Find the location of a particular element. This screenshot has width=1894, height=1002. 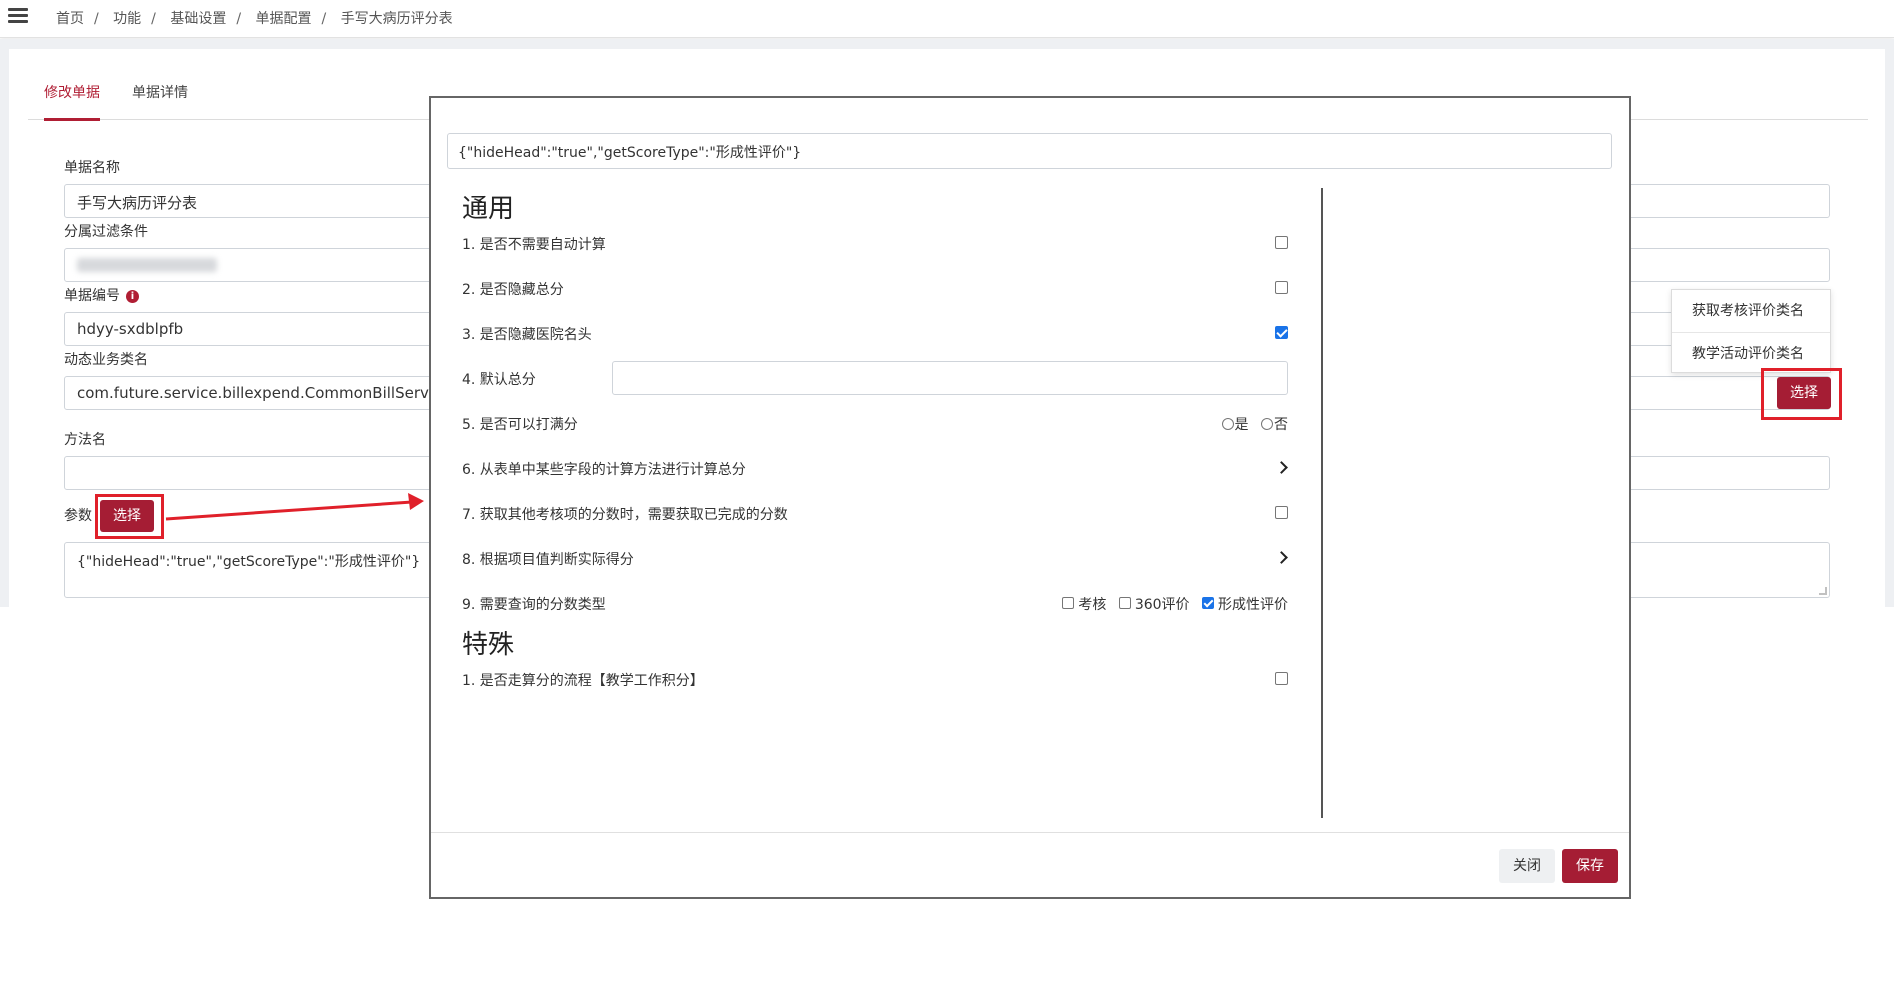

biz-class-label: 动态业务类名 is located at coordinates (106, 360).